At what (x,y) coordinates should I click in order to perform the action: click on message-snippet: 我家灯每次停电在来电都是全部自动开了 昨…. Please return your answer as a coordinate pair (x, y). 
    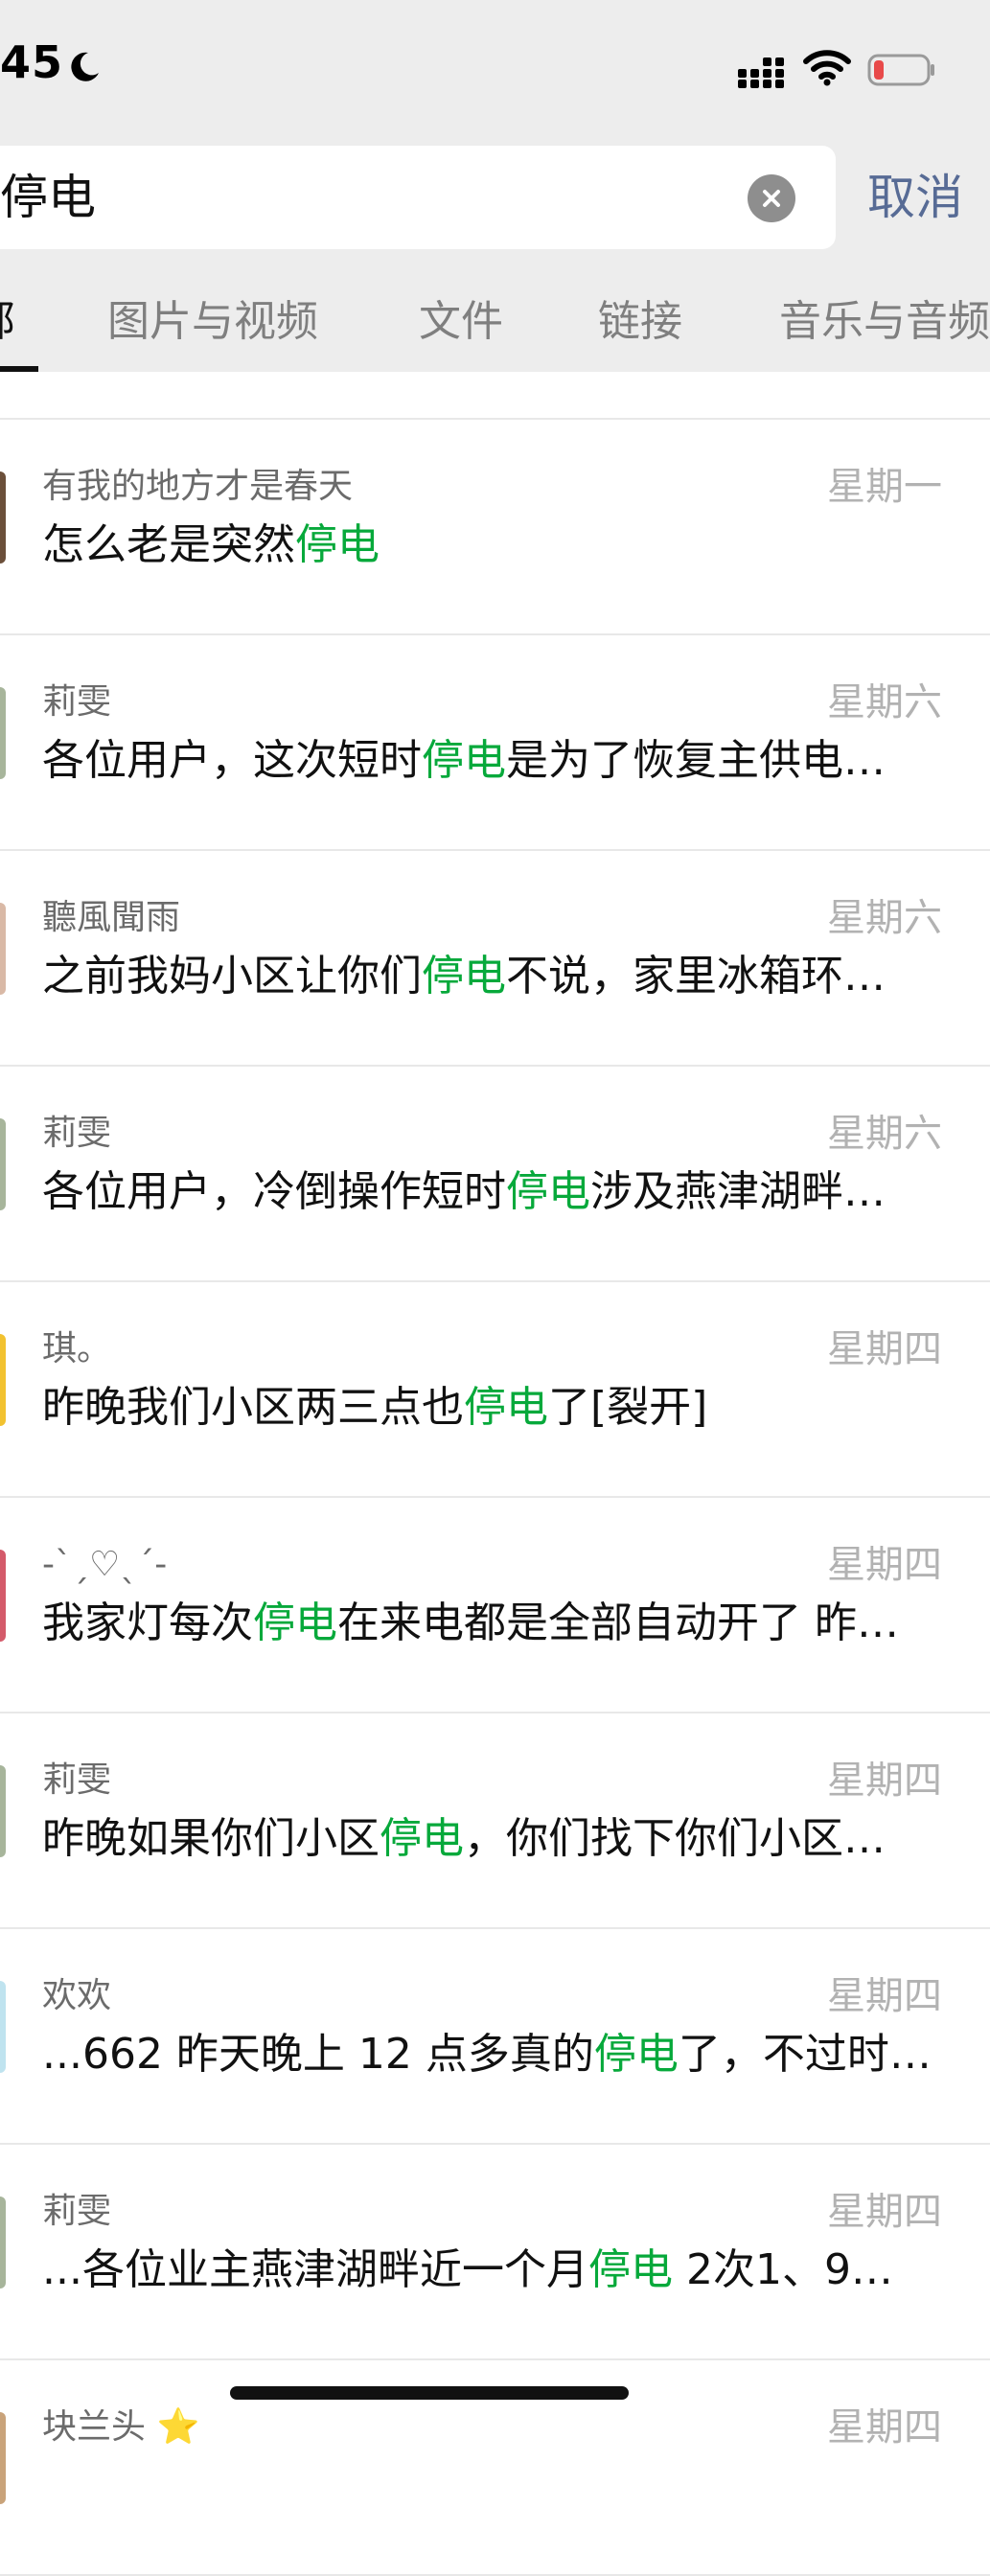
    Looking at the image, I should click on (492, 1623).